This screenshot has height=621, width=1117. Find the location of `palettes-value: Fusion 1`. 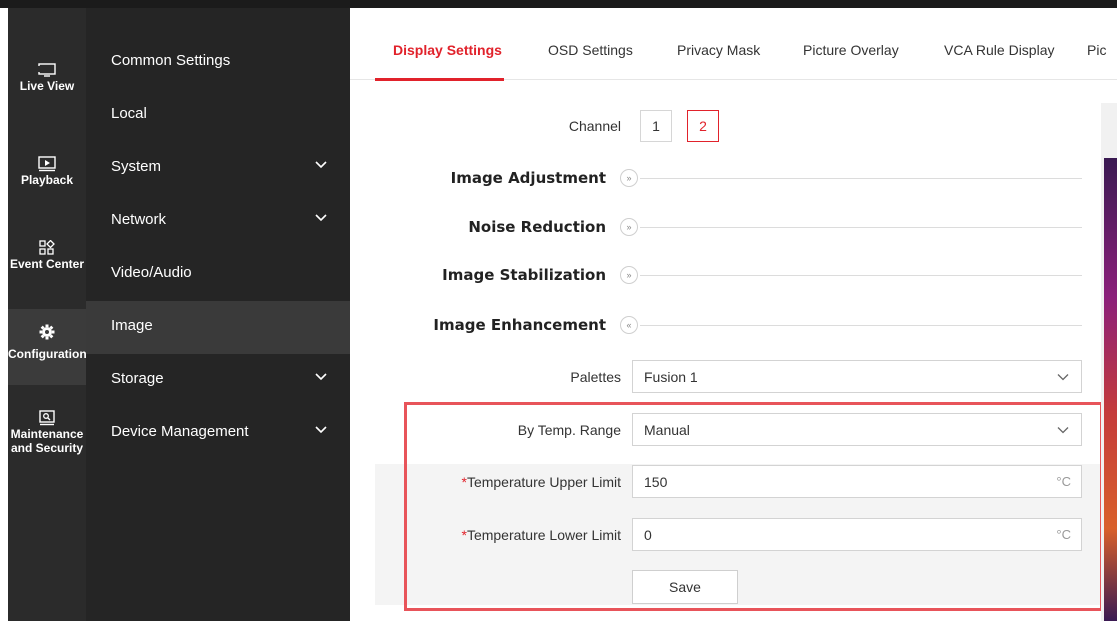

palettes-value: Fusion 1 is located at coordinates (671, 377).